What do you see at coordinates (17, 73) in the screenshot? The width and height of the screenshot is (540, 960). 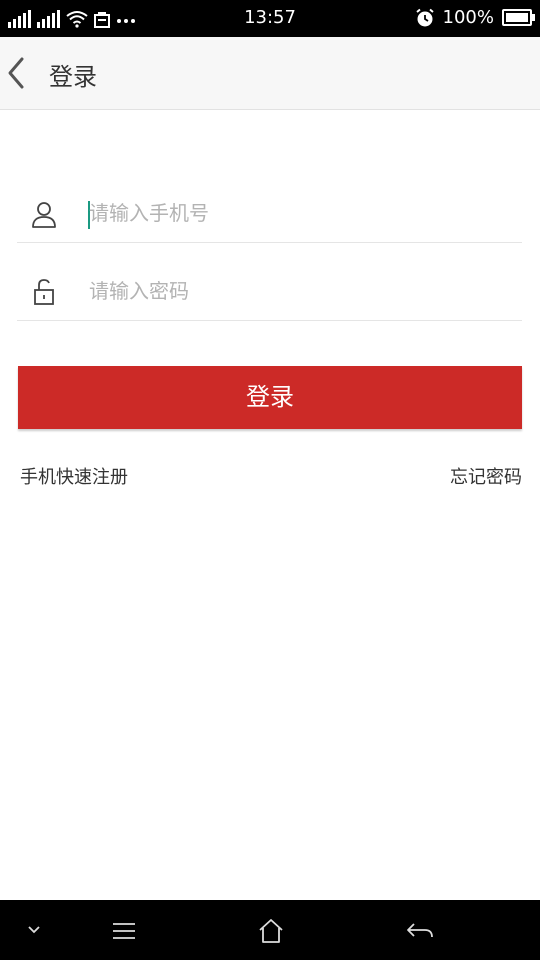 I see `chevron-left-icon` at bounding box center [17, 73].